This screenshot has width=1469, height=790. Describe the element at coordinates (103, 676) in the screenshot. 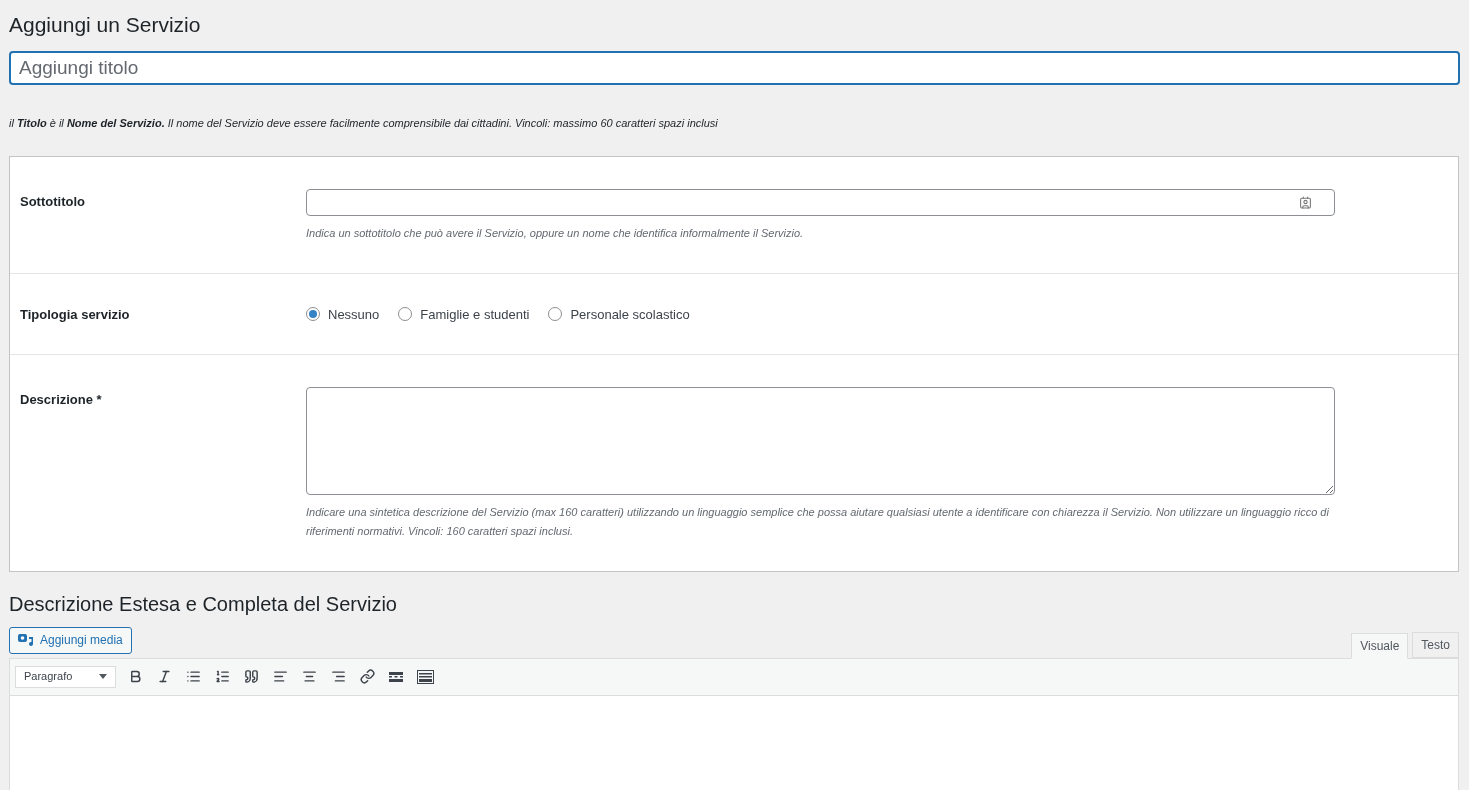

I see `dropdown-caret-icon` at that location.